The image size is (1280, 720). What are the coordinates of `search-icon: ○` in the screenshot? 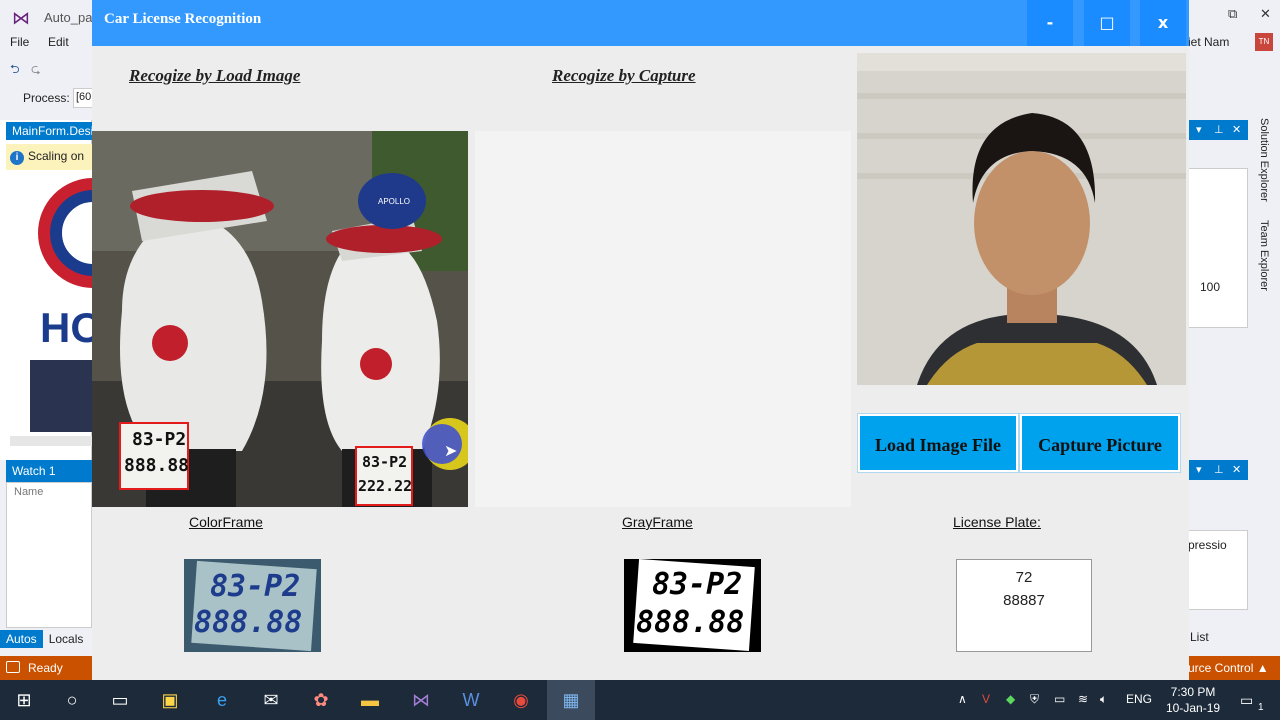 It's located at (72, 700).